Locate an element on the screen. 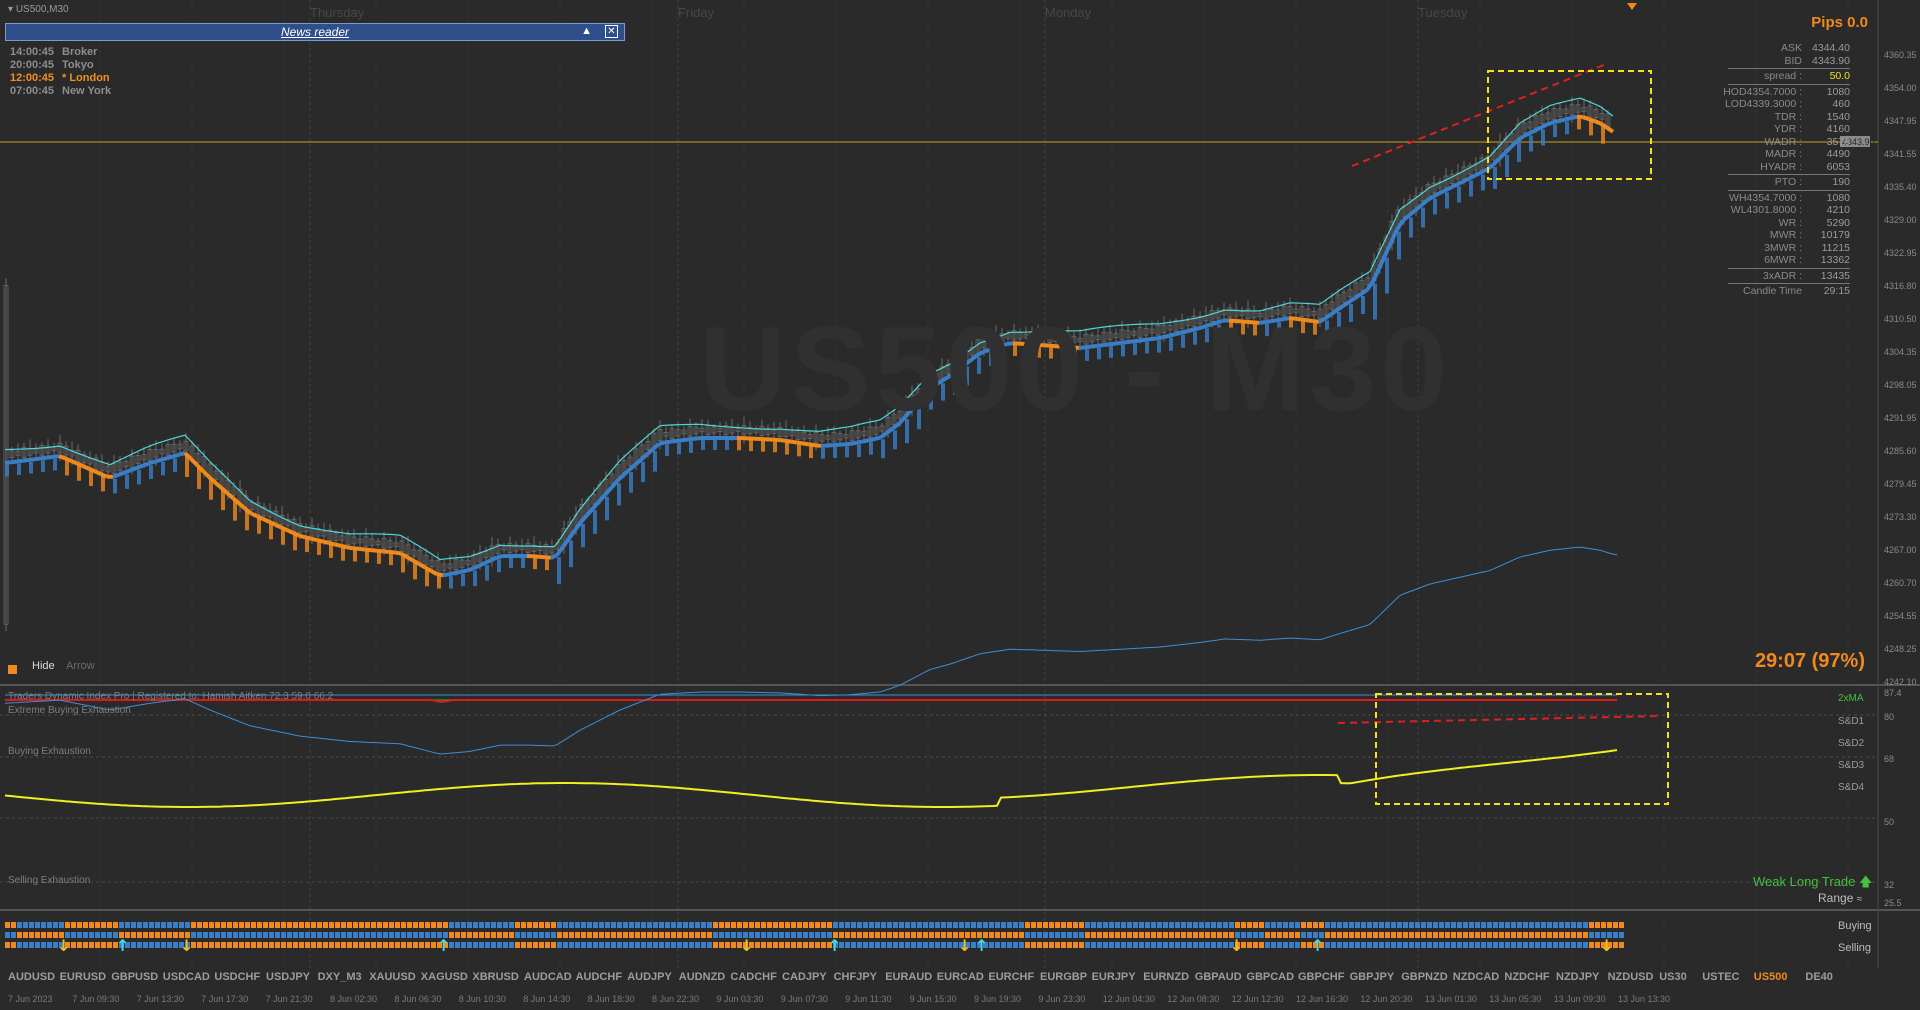 This screenshot has height=1010, width=1920. symbol-tab: EURGBP is located at coordinates (1063, 977).